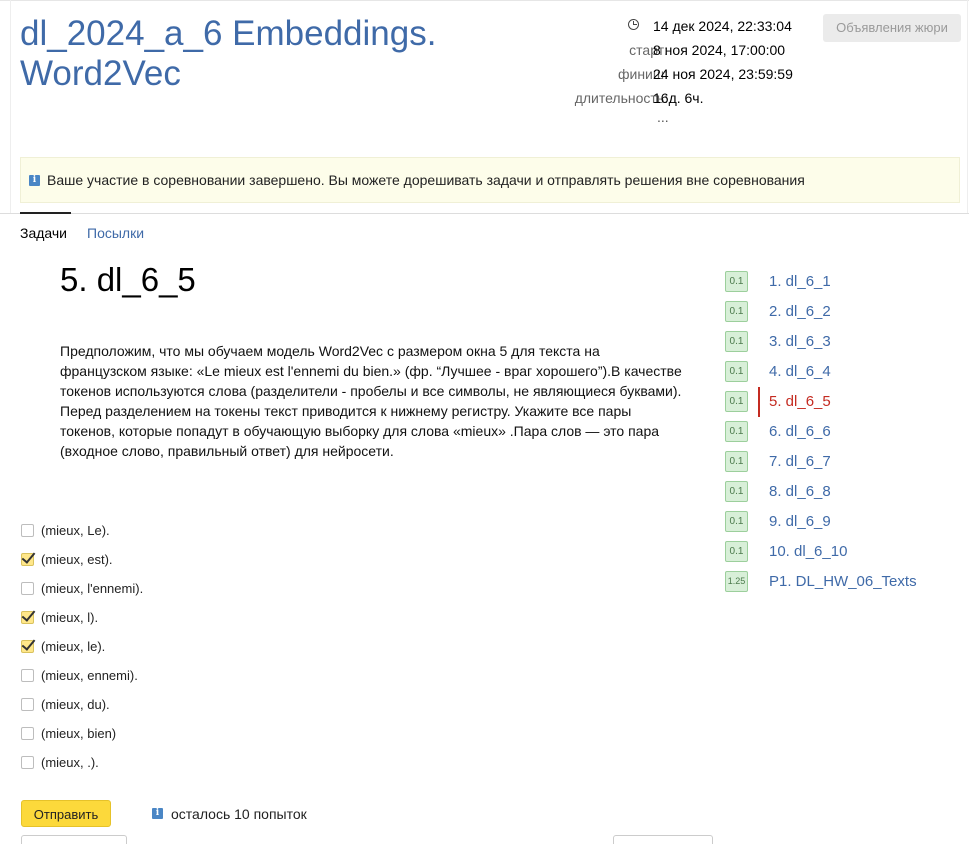 The height and width of the screenshot is (844, 969). I want to click on answer-option-label: (mieux, l'ennemi)., so click(92, 588).